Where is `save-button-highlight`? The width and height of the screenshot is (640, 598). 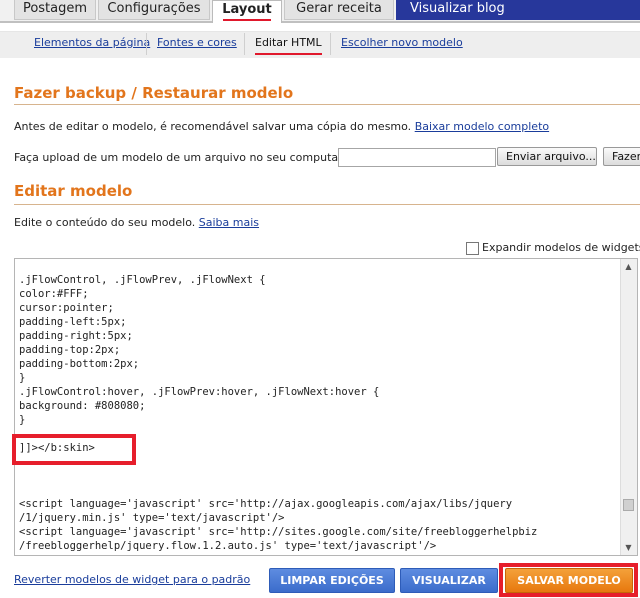
save-button-highlight is located at coordinates (568, 580).